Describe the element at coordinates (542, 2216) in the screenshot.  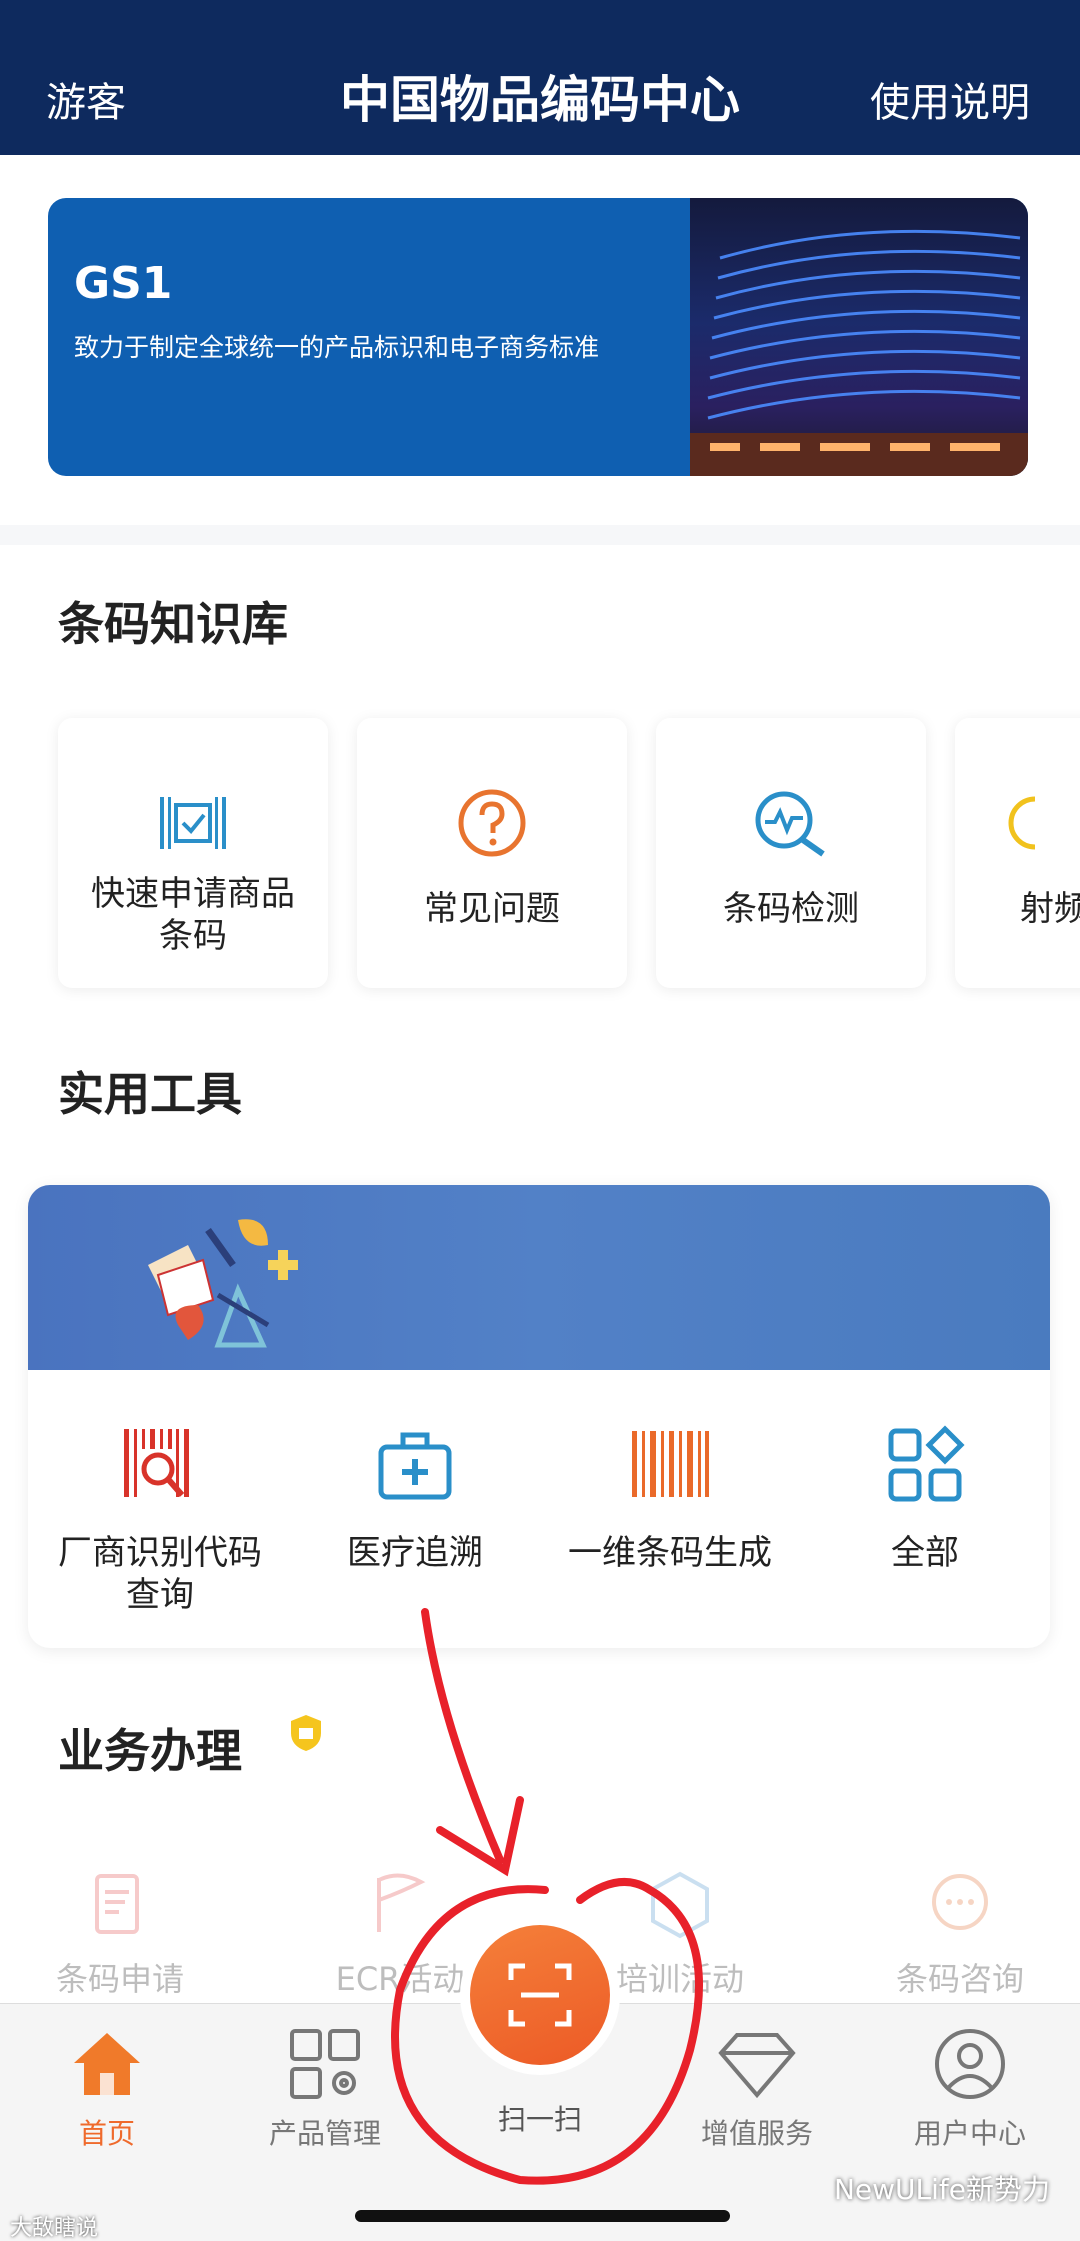
I see `home-indicator` at that location.